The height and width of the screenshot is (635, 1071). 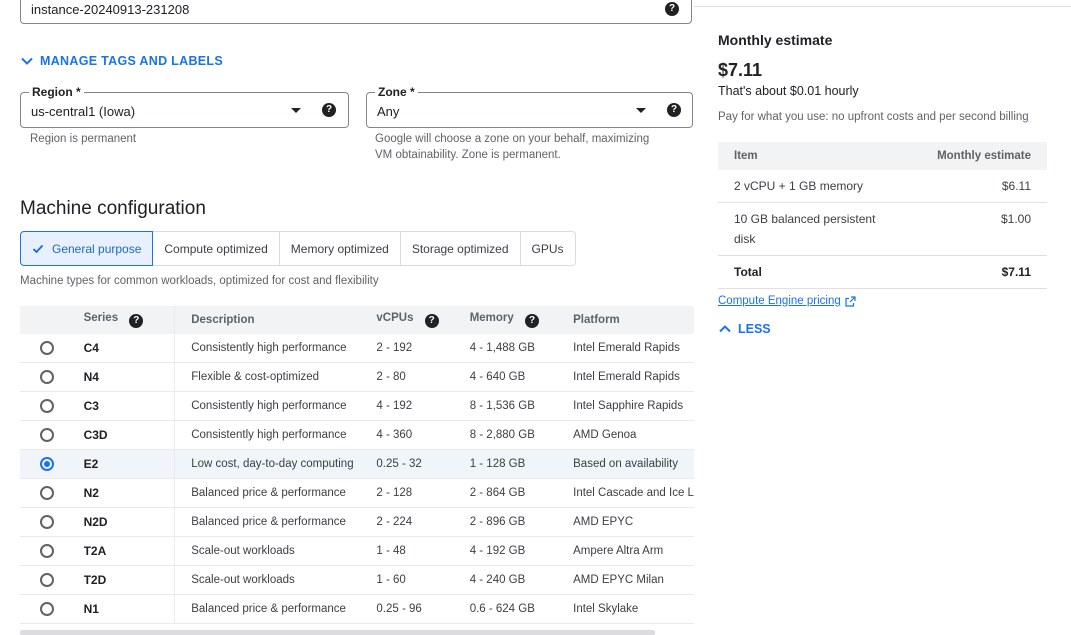 What do you see at coordinates (423, 609) in the screenshot?
I see `series-vcpus: 0.25 - 96` at bounding box center [423, 609].